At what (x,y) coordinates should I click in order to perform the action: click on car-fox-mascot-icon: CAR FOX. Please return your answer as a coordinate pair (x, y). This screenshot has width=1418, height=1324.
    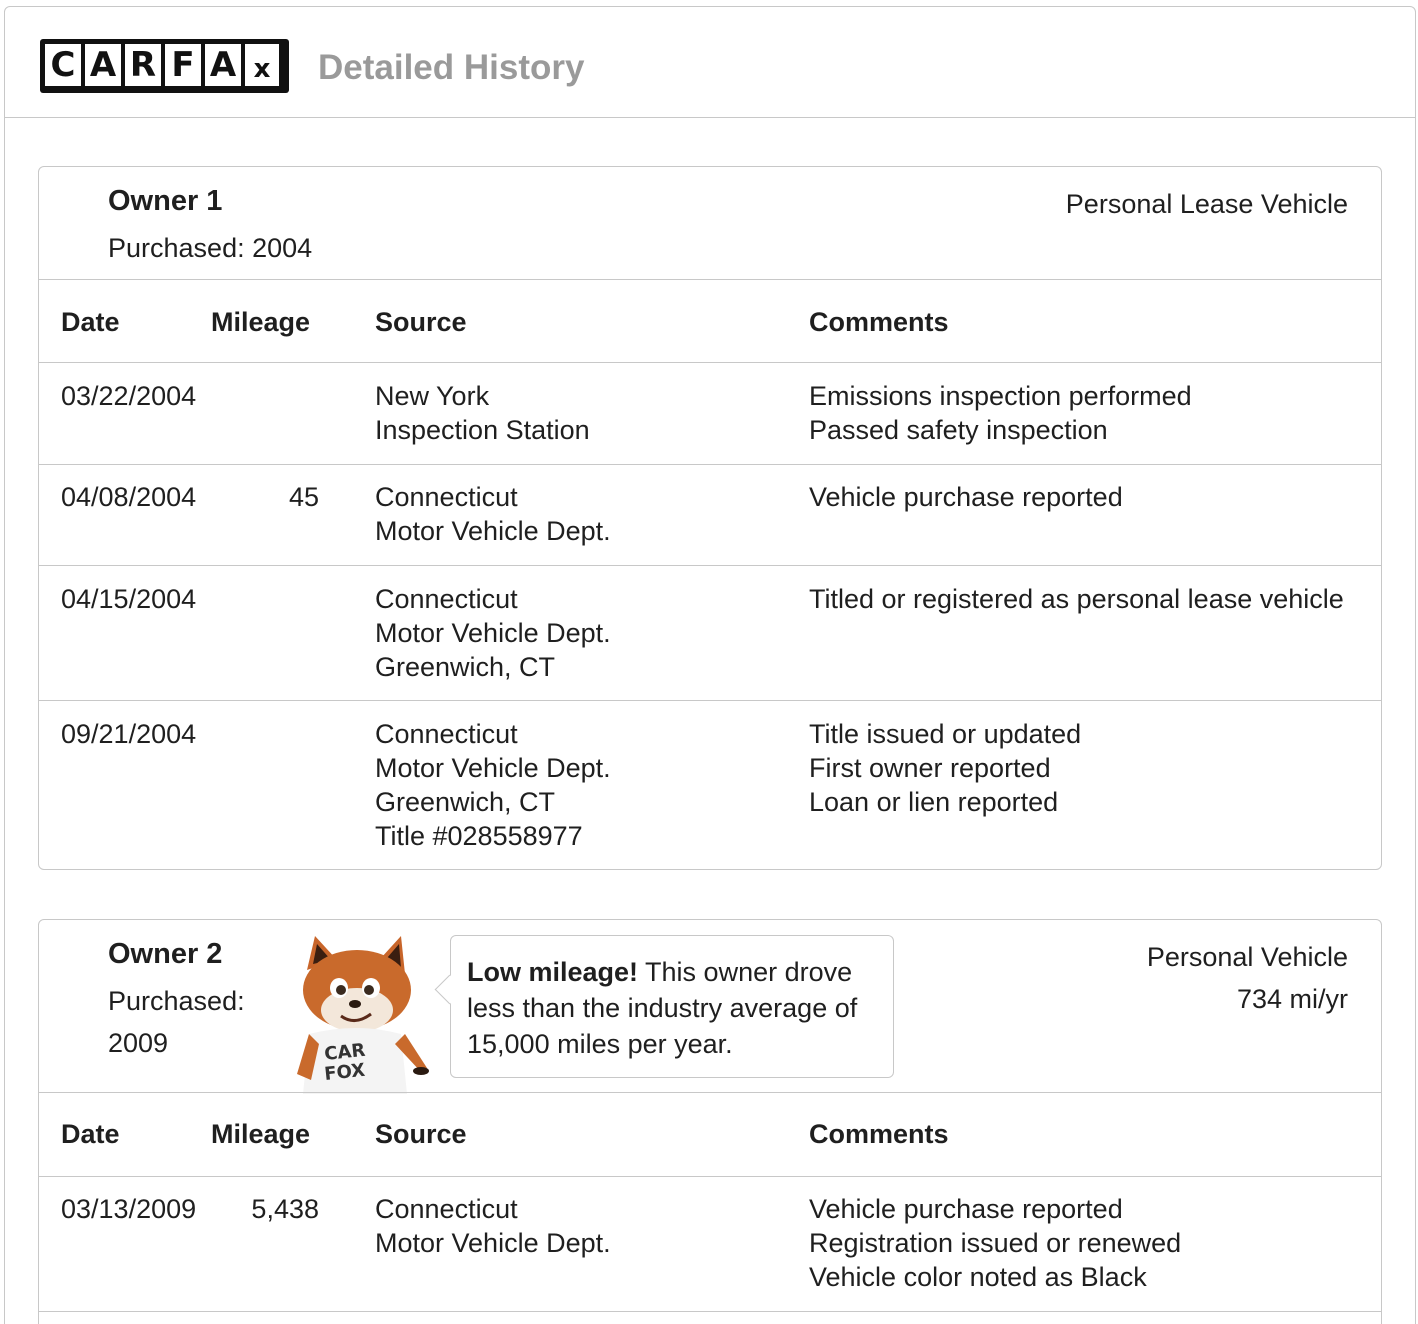
    Looking at the image, I should click on (363, 1015).